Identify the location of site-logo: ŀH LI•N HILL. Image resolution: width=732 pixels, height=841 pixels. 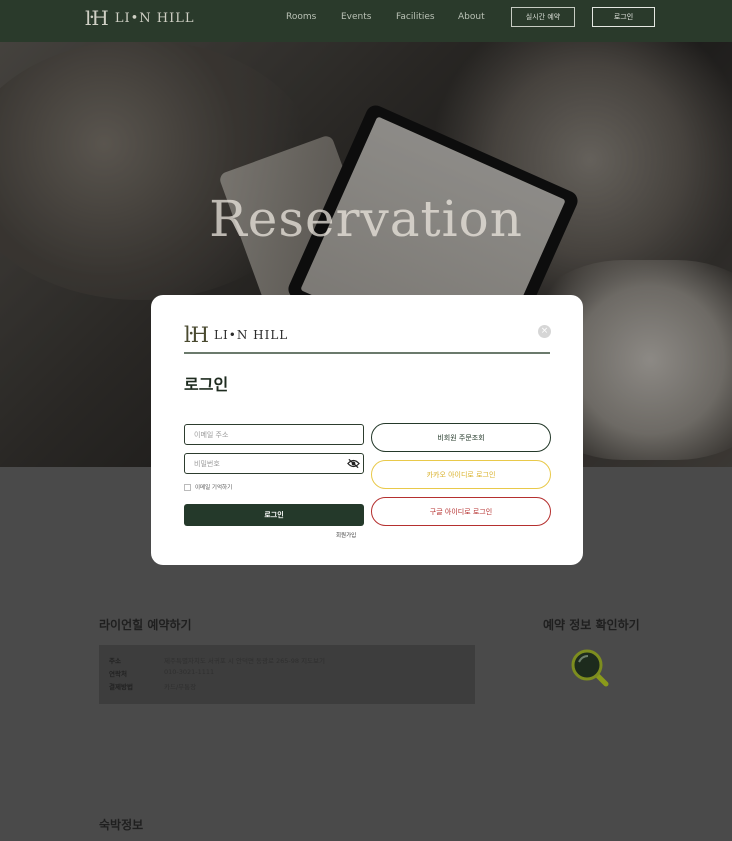
(140, 18).